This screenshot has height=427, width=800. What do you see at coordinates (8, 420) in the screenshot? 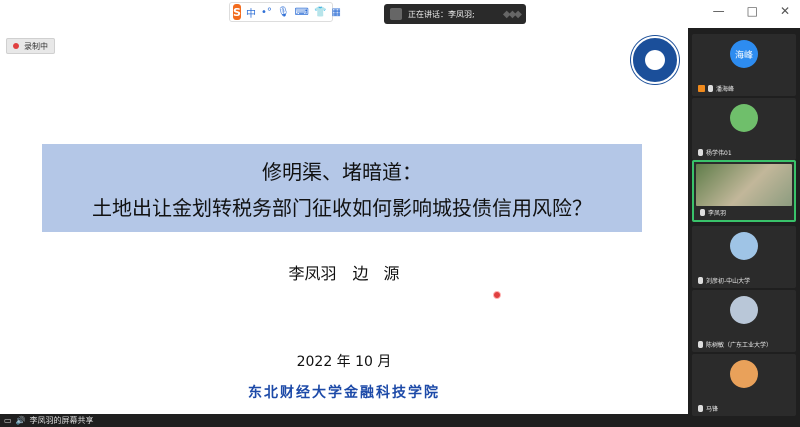
I see `screen-share-icon: ▭` at bounding box center [8, 420].